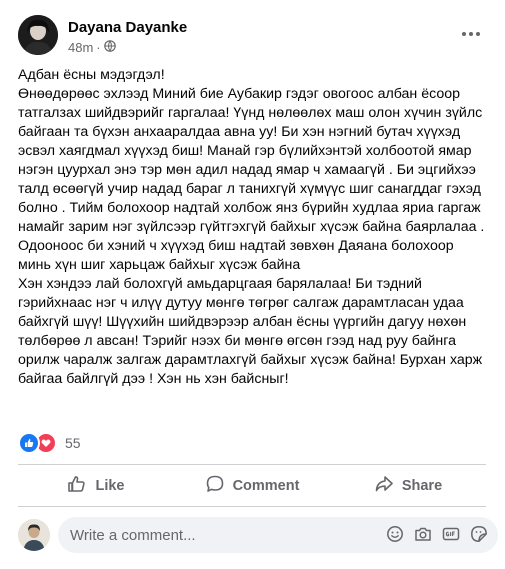  I want to click on share-icon, so click(384, 486).